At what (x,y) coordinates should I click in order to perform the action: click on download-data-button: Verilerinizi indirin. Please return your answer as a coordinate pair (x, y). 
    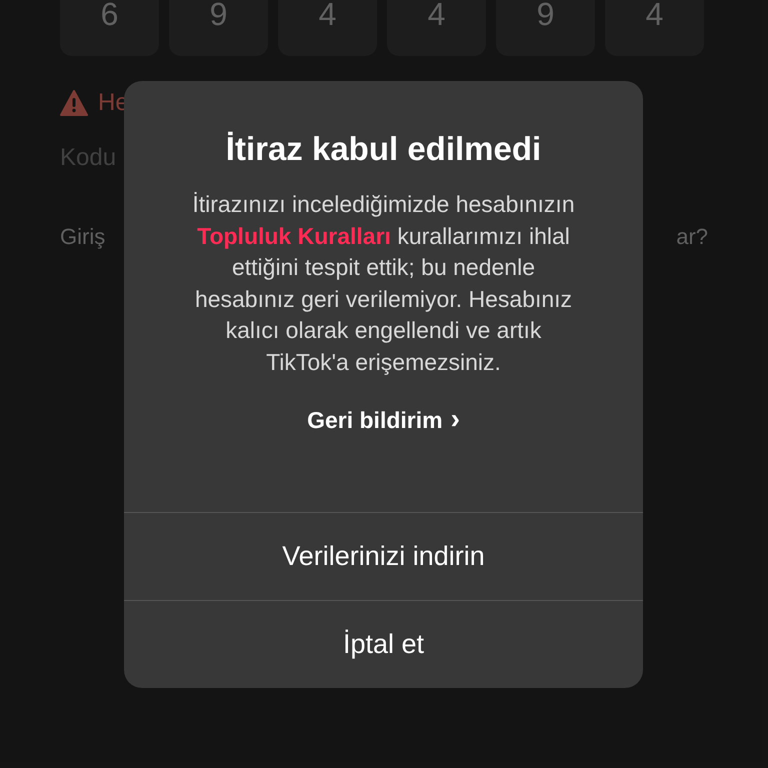
    Looking at the image, I should click on (383, 556).